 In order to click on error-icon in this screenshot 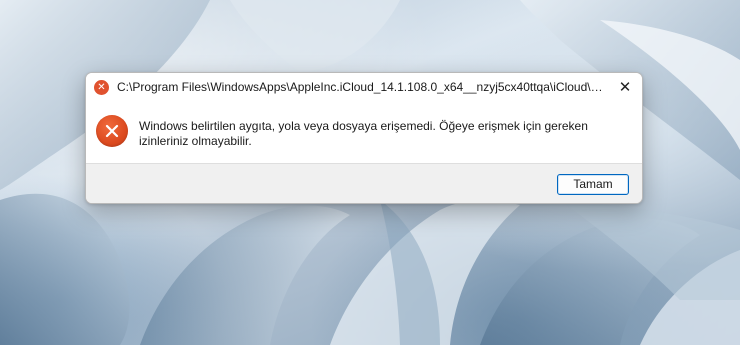, I will do `click(112, 131)`.